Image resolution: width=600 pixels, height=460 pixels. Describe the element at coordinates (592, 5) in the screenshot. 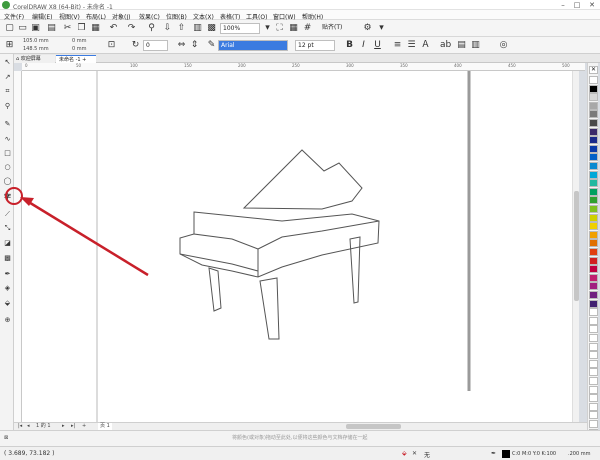

I see `close-button: ✕` at that location.